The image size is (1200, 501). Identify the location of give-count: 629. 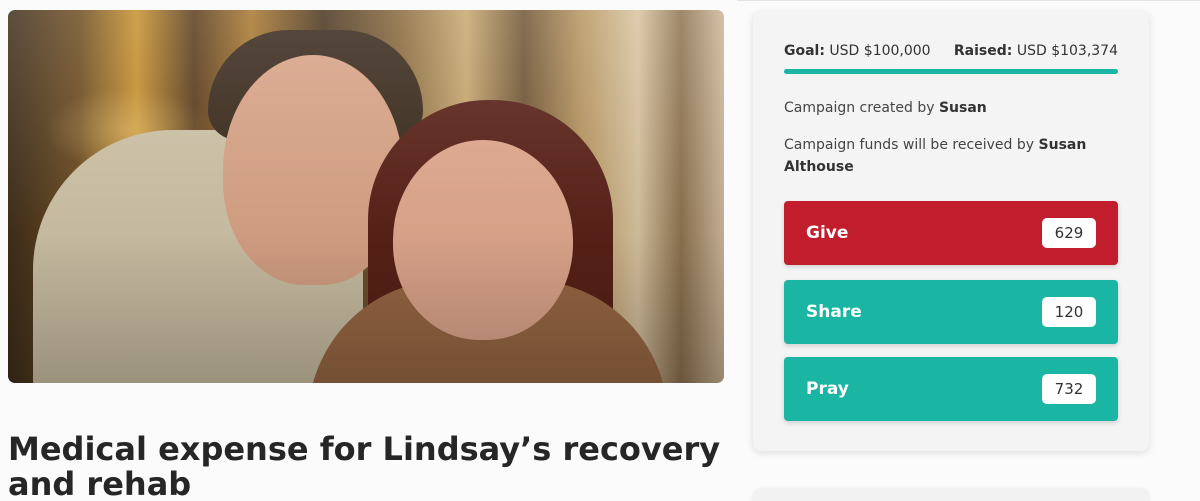
(1069, 233).